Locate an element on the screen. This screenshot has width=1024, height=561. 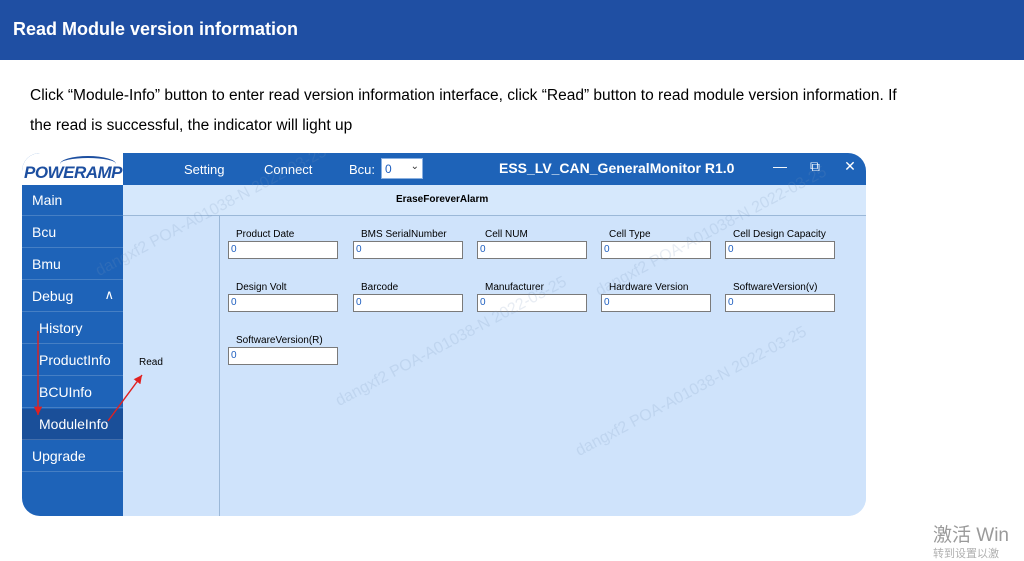
arrow-to-read is located at coordinates (125, 398).